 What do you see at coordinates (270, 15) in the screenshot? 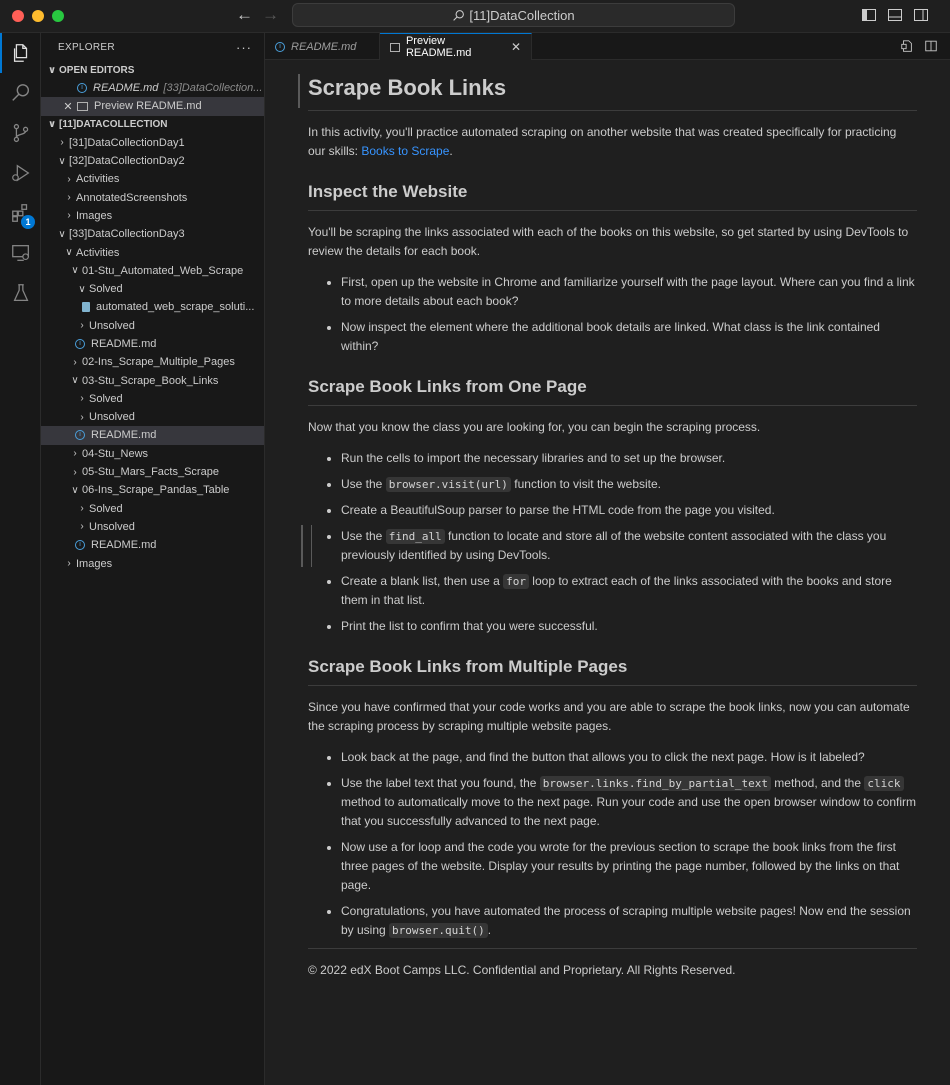
I see `forward-arrow-icon: →` at bounding box center [270, 15].